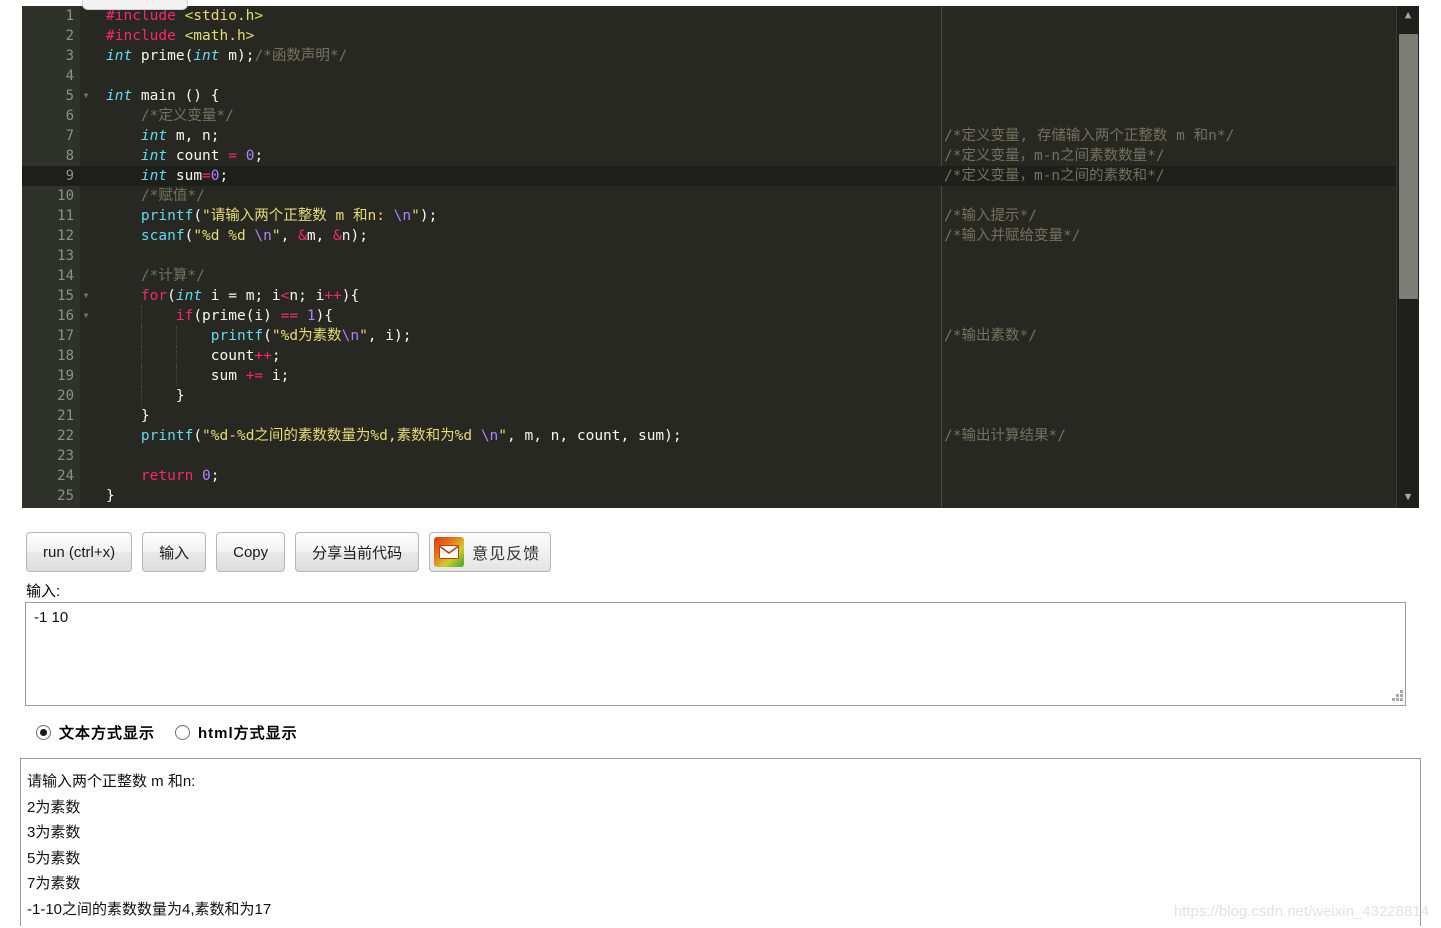 The height and width of the screenshot is (928, 1441). Describe the element at coordinates (174, 552) in the screenshot. I see `input-button: 输入` at that location.